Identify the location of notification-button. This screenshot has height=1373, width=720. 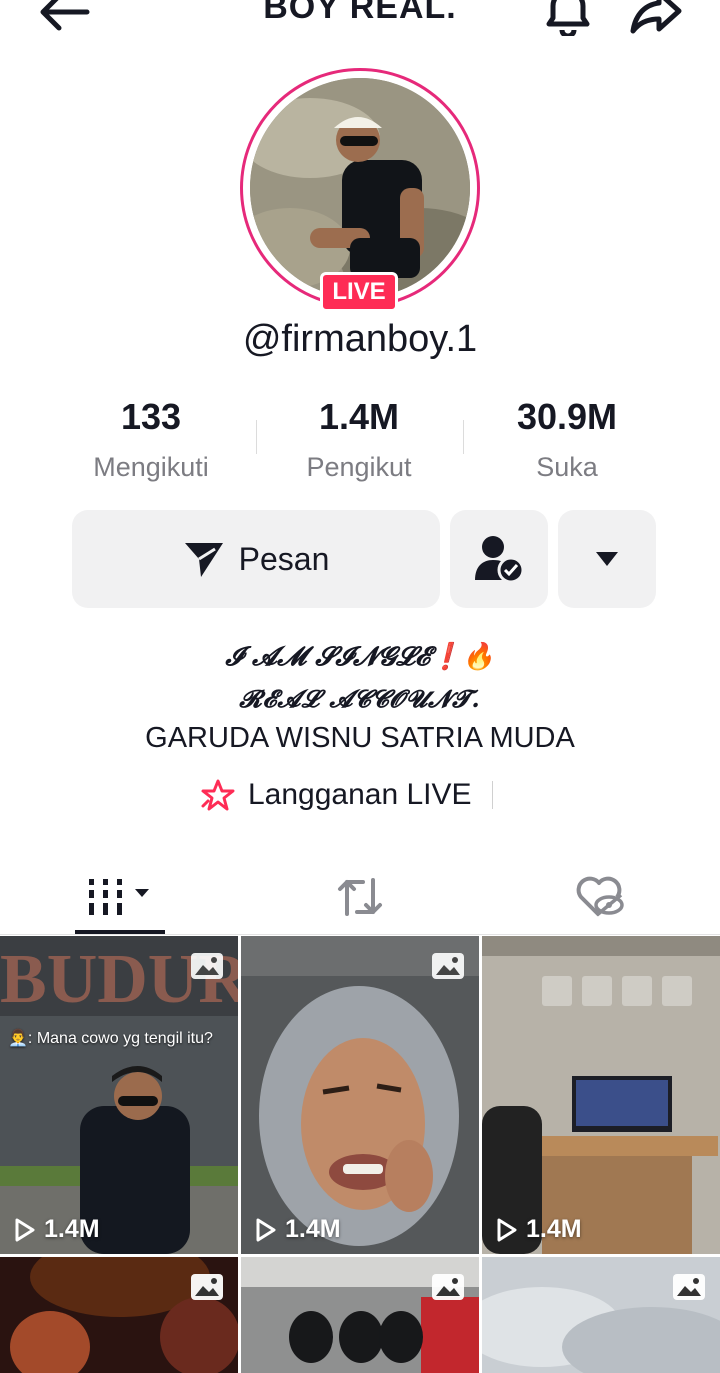
(568, 20).